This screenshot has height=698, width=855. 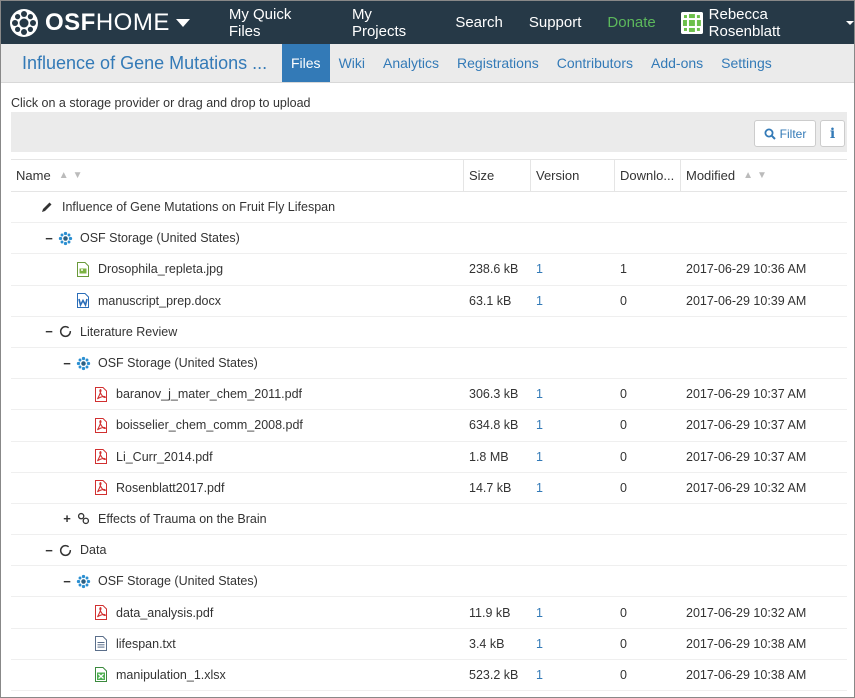 What do you see at coordinates (101, 394) in the screenshot?
I see `pdf-file-icon` at bounding box center [101, 394].